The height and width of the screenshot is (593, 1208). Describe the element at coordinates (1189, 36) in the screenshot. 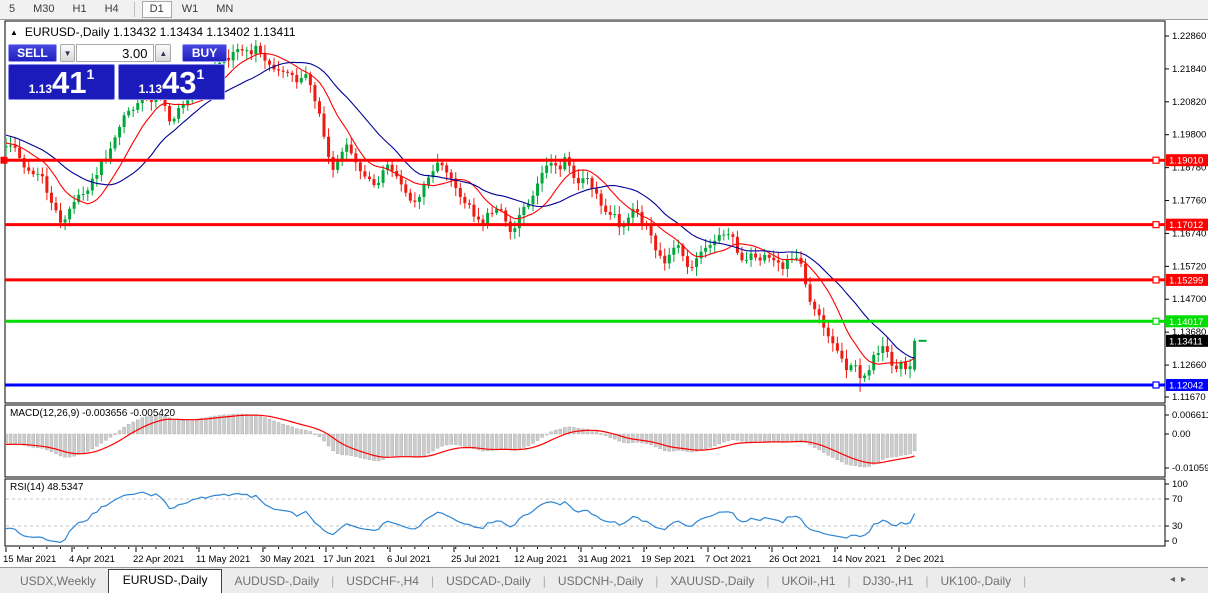

I see `price-axis-tick: 1.22860` at that location.